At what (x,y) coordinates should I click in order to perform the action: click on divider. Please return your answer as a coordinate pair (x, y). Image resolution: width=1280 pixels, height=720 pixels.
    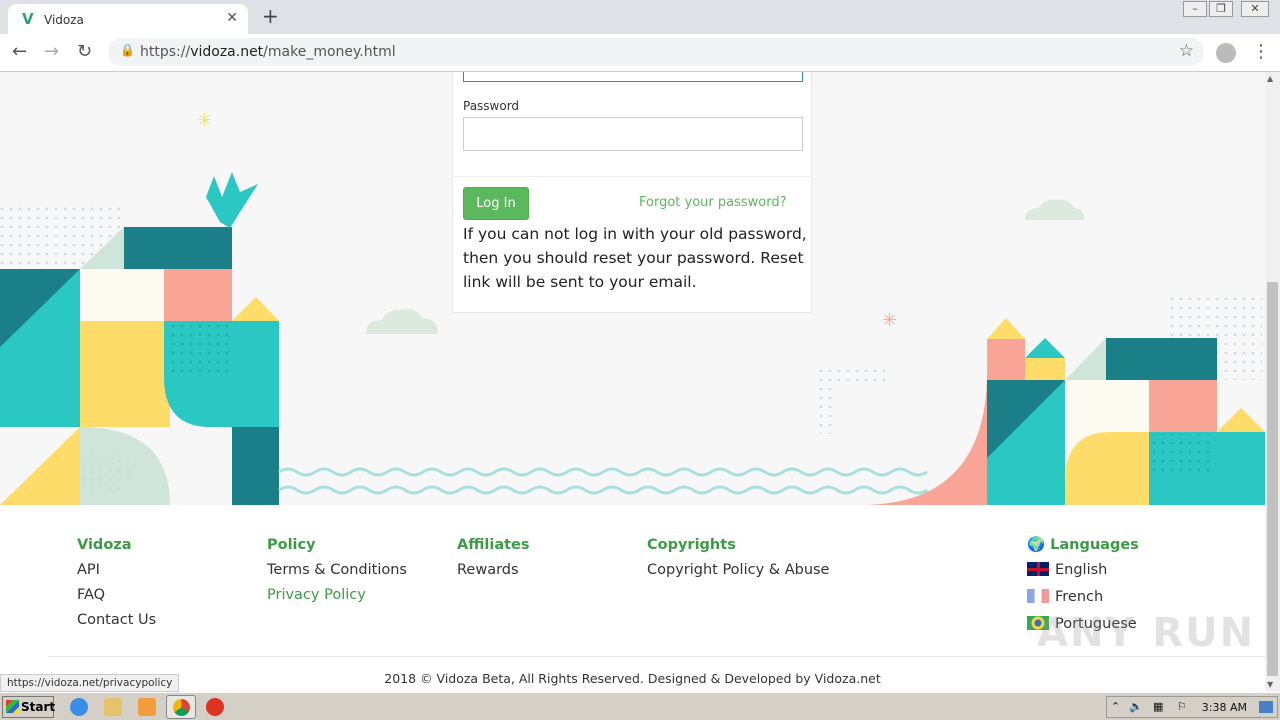
    Looking at the image, I should click on (632, 176).